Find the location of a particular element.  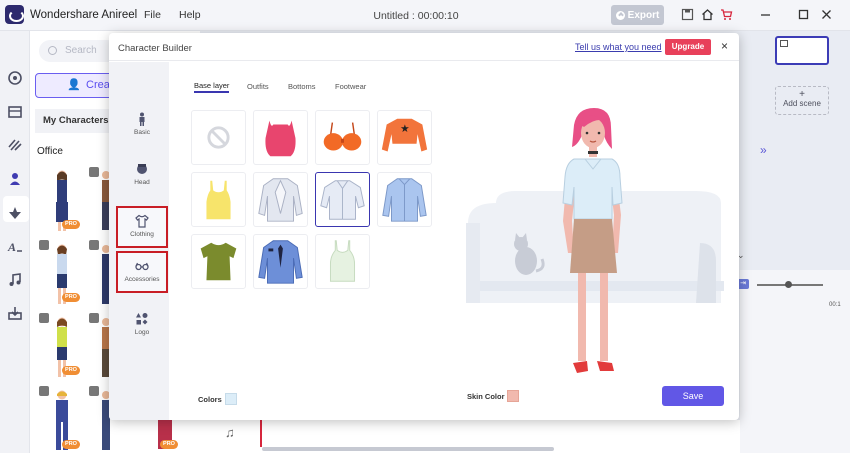

clothing-item-olive-tshirt is located at coordinates (218, 261).